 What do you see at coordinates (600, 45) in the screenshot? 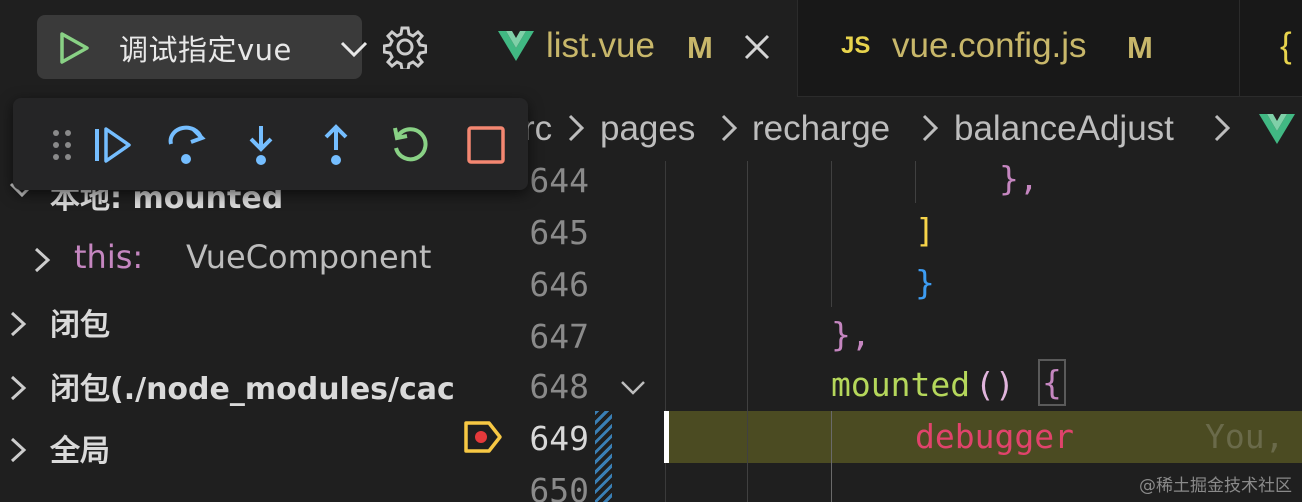
I see `tab-label: list.vue` at bounding box center [600, 45].